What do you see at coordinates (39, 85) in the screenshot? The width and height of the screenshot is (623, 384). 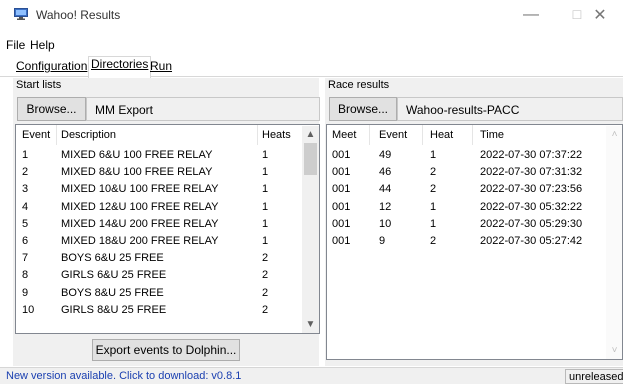 I see `start-lists-label: Start lists` at bounding box center [39, 85].